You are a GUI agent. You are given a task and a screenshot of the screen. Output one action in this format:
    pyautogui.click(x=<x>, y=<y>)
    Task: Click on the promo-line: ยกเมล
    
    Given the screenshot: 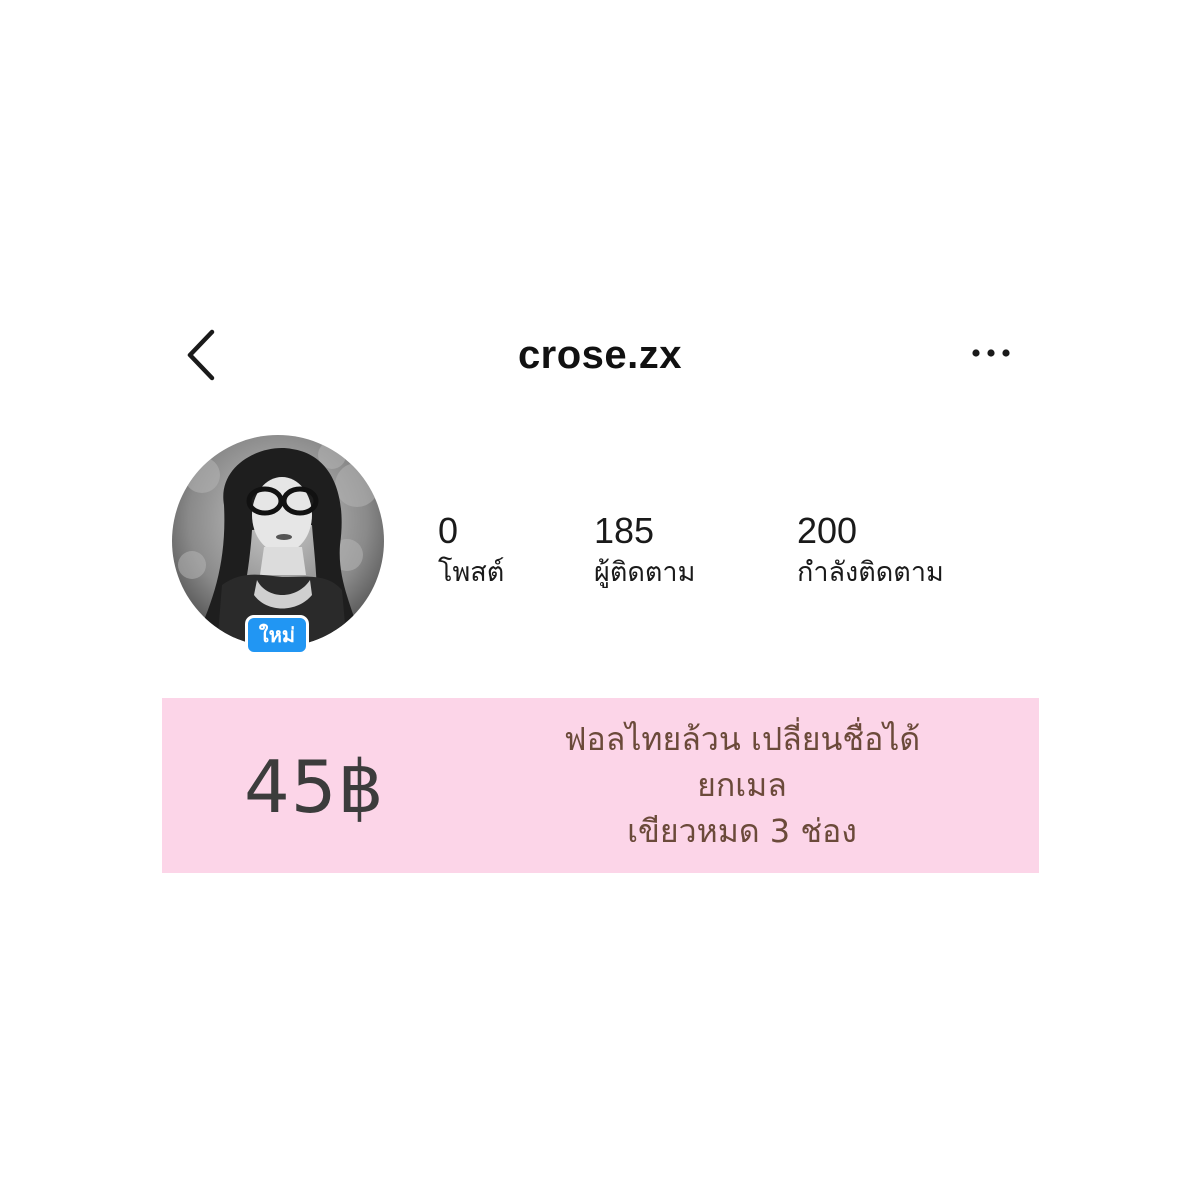 What is the action you would take?
    pyautogui.click(x=742, y=785)
    